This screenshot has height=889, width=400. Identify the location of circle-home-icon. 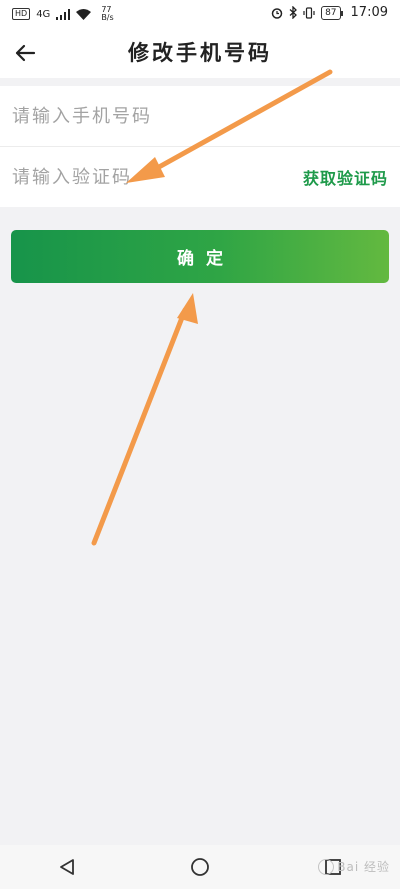
(200, 867).